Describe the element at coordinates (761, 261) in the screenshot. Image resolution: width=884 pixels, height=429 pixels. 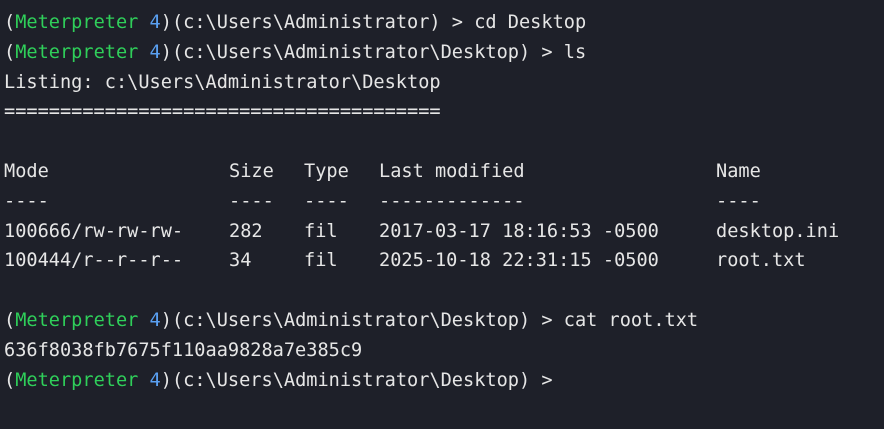
I see `cell-name: root.txt` at that location.